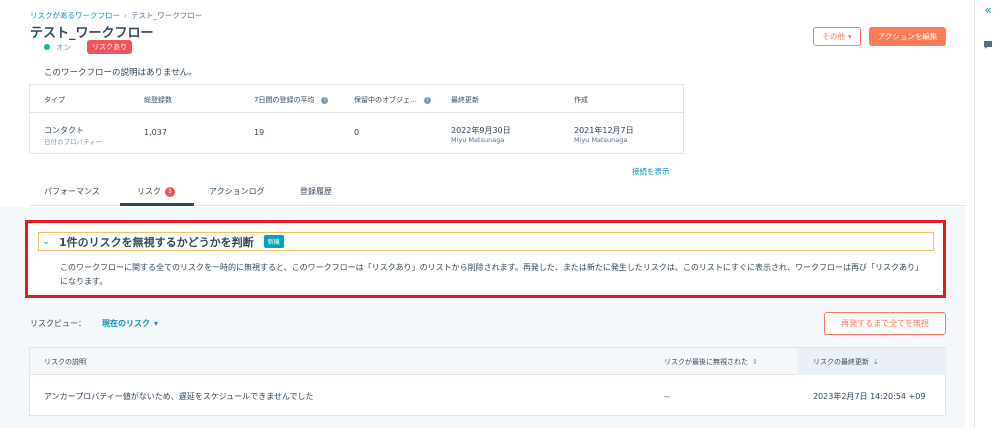 Image resolution: width=1000 pixels, height=428 pixels. I want to click on collapse-sidebar-icon: «, so click(988, 10).